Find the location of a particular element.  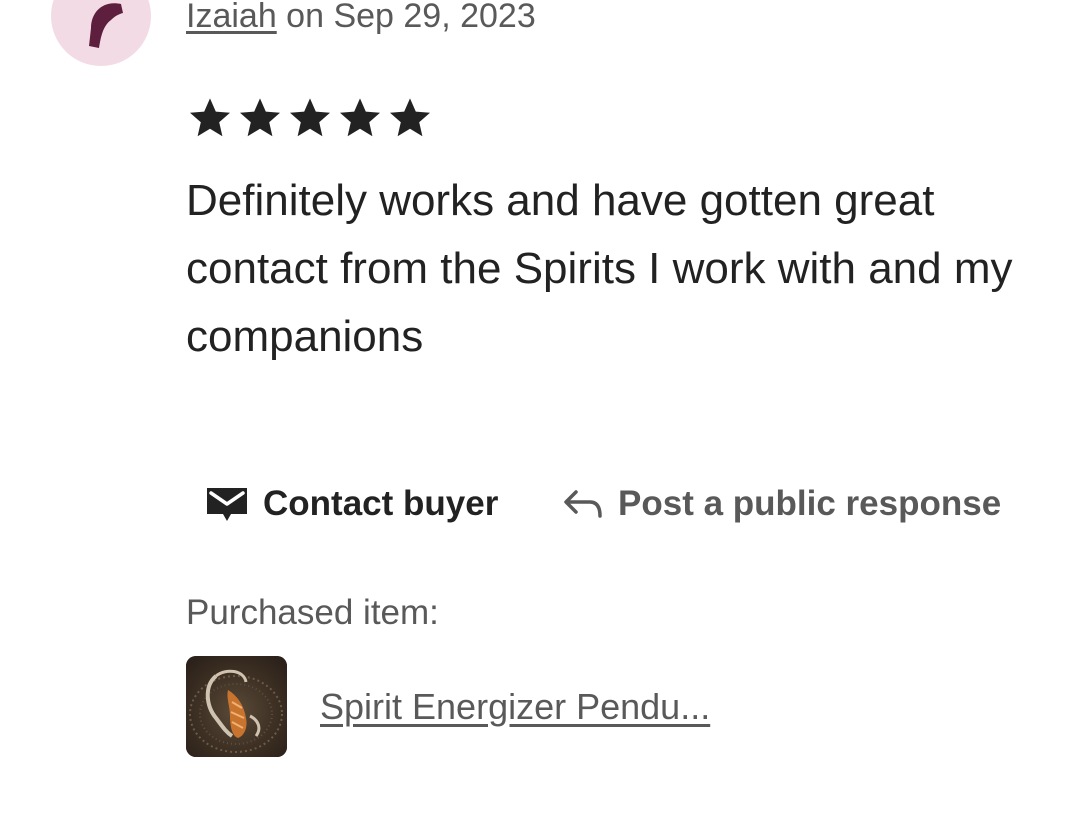

pendulum-image is located at coordinates (236, 706).